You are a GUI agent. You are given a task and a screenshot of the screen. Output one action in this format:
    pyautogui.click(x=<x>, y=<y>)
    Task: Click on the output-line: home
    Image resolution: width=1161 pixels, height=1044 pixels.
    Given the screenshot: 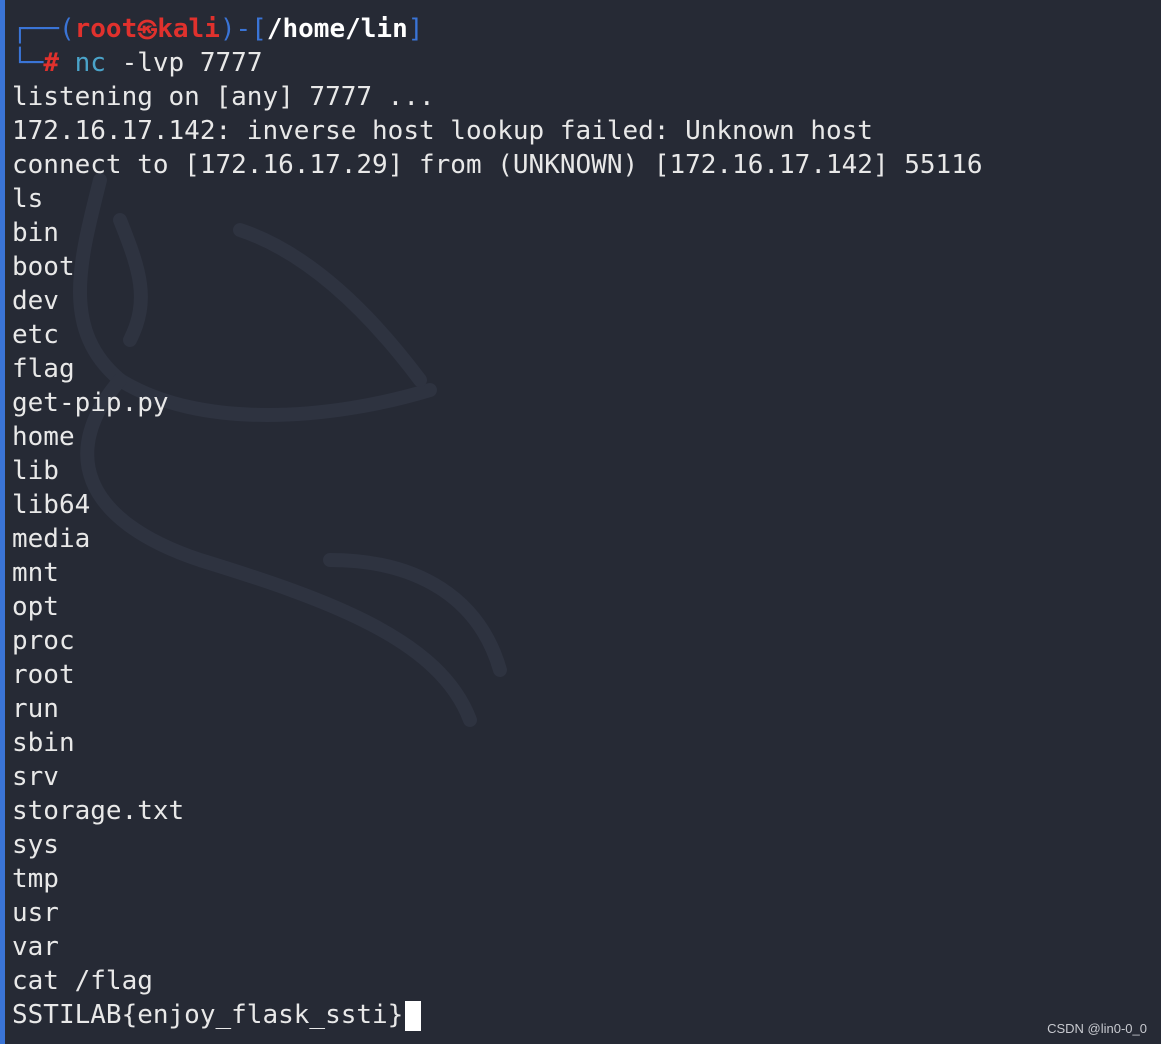 What is the action you would take?
    pyautogui.click(x=43, y=437)
    